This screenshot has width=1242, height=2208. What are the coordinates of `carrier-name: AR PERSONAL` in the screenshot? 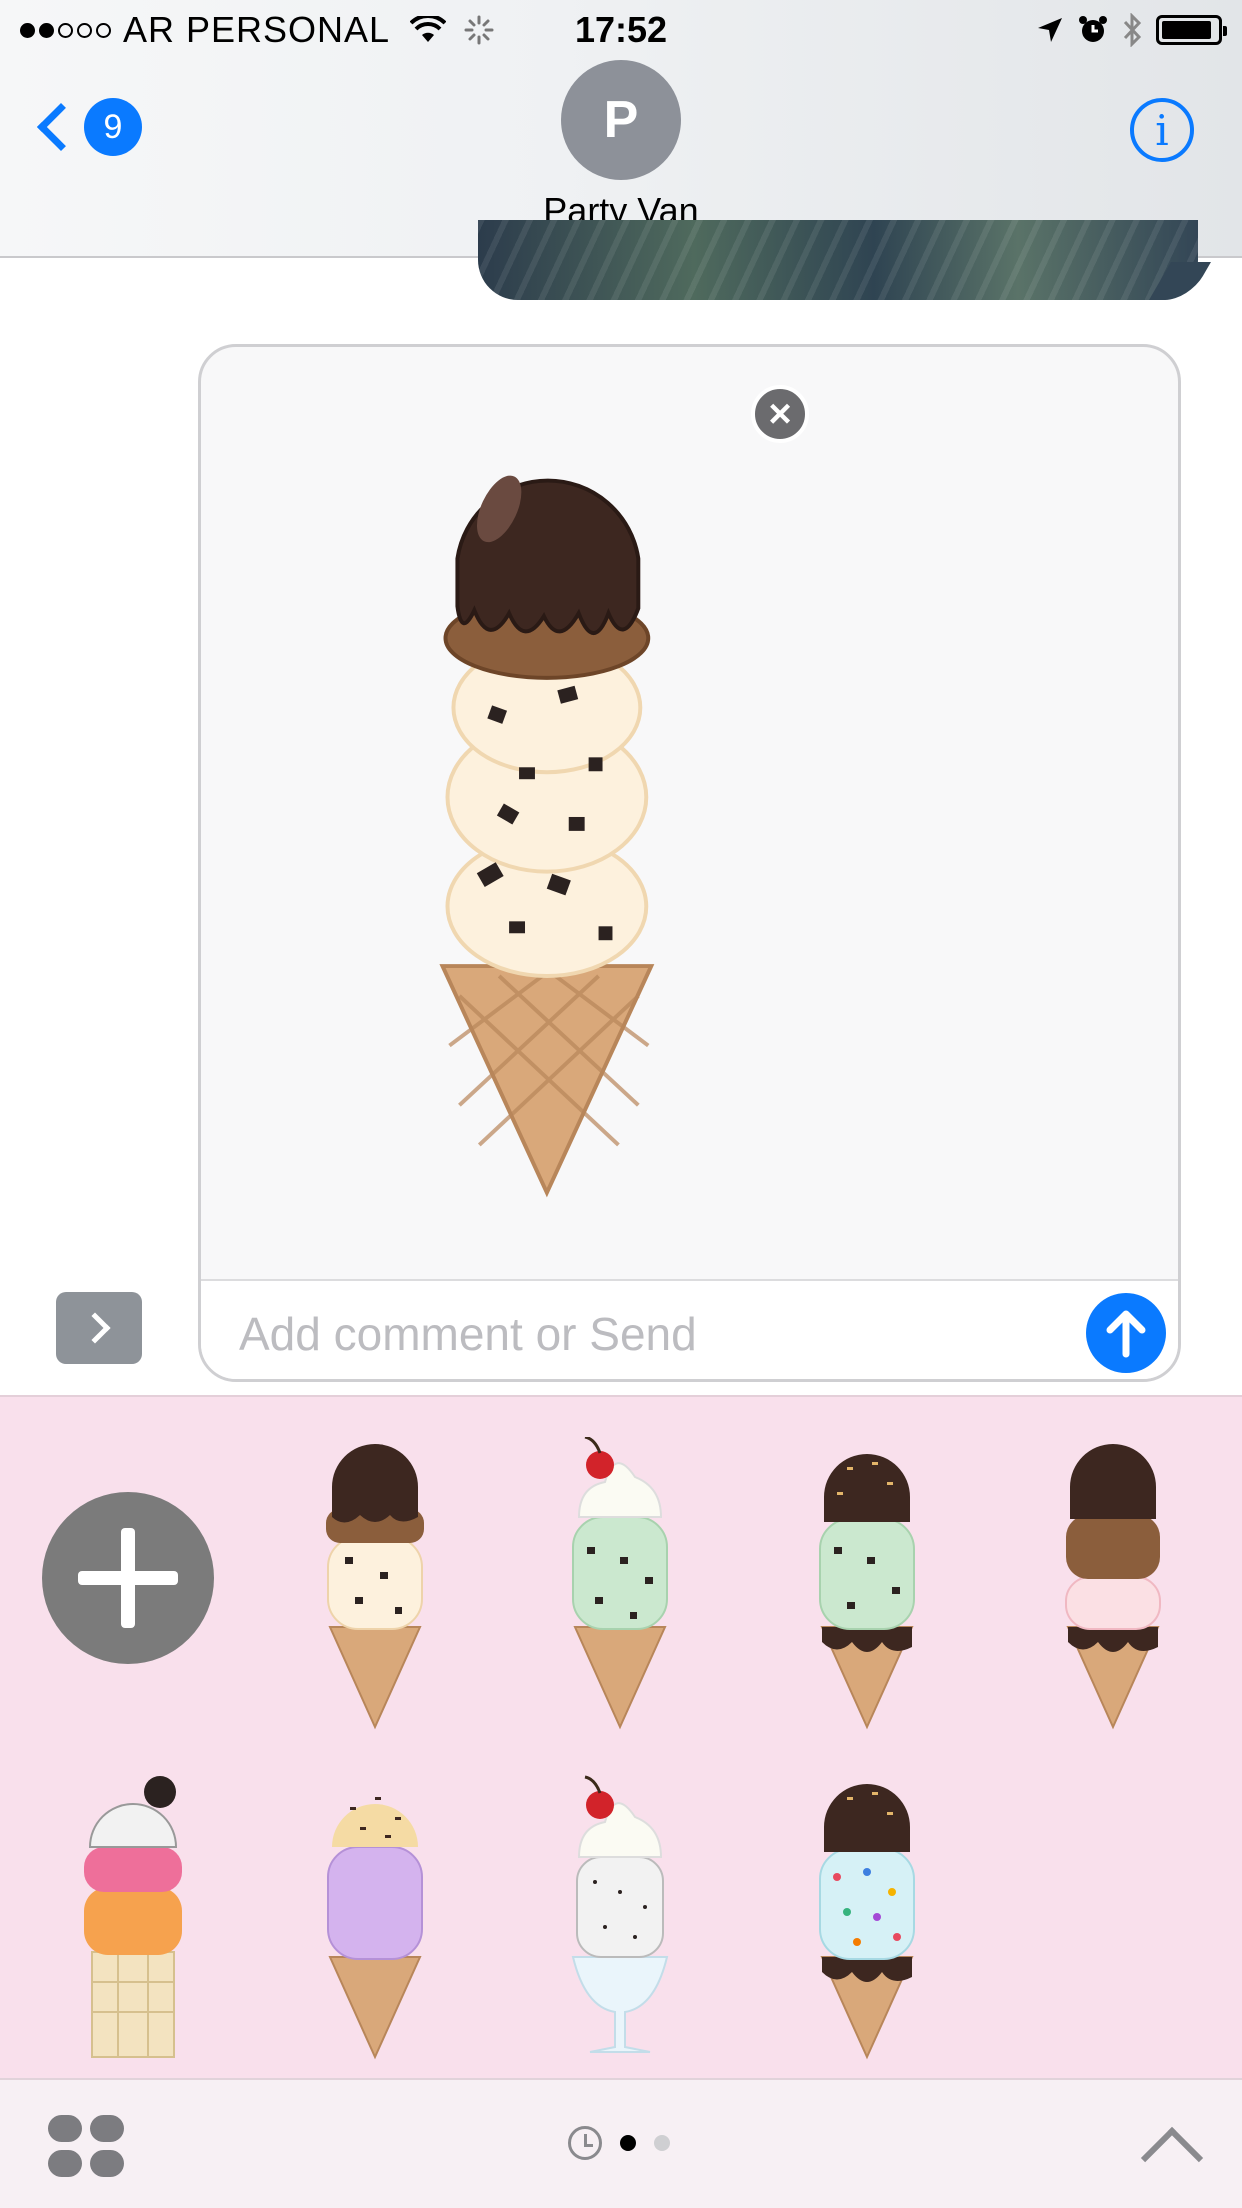 It's located at (257, 29).